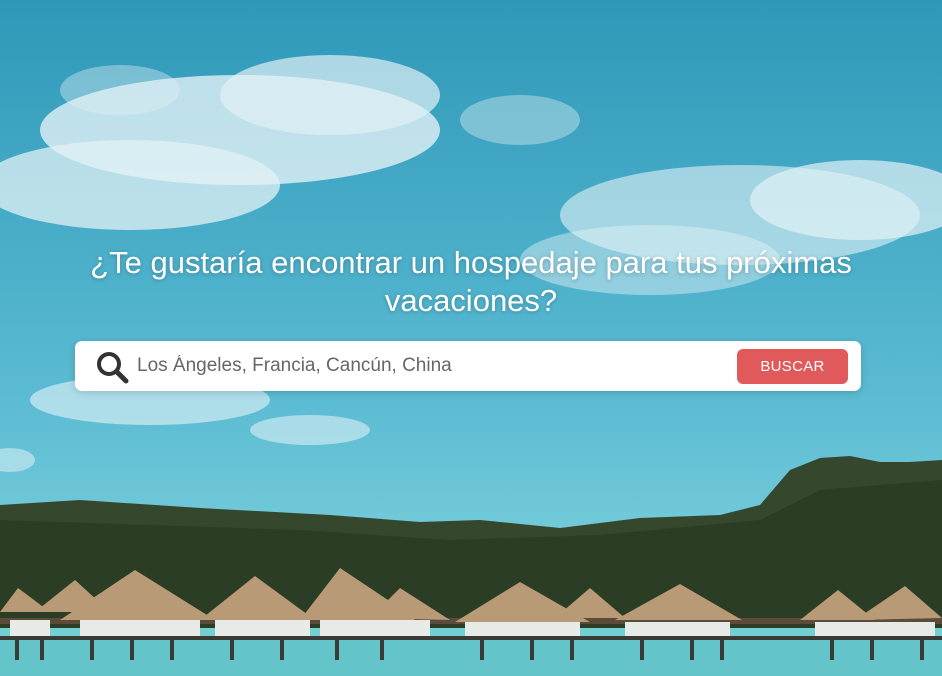 This screenshot has height=676, width=942. What do you see at coordinates (792, 366) in the screenshot?
I see `search-button: BUSCAR` at bounding box center [792, 366].